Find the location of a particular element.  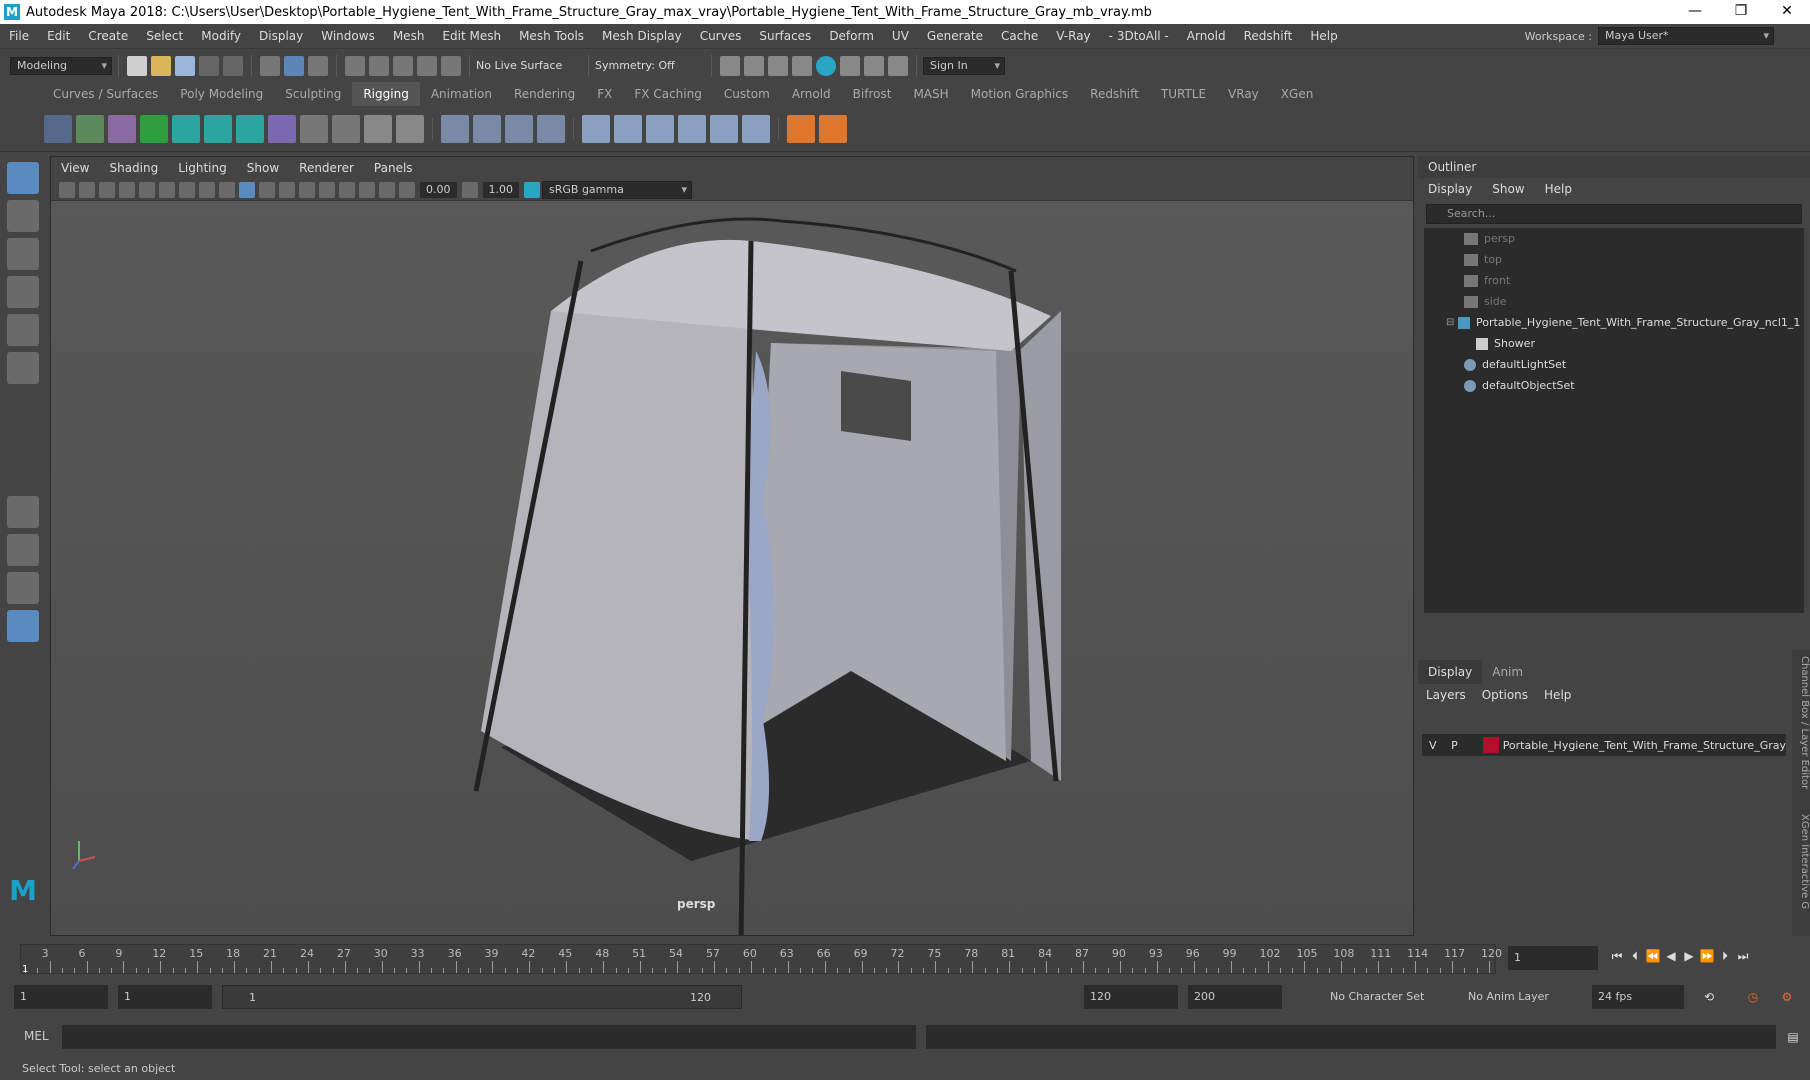

mirror-joint-icon is located at coordinates (756, 128).